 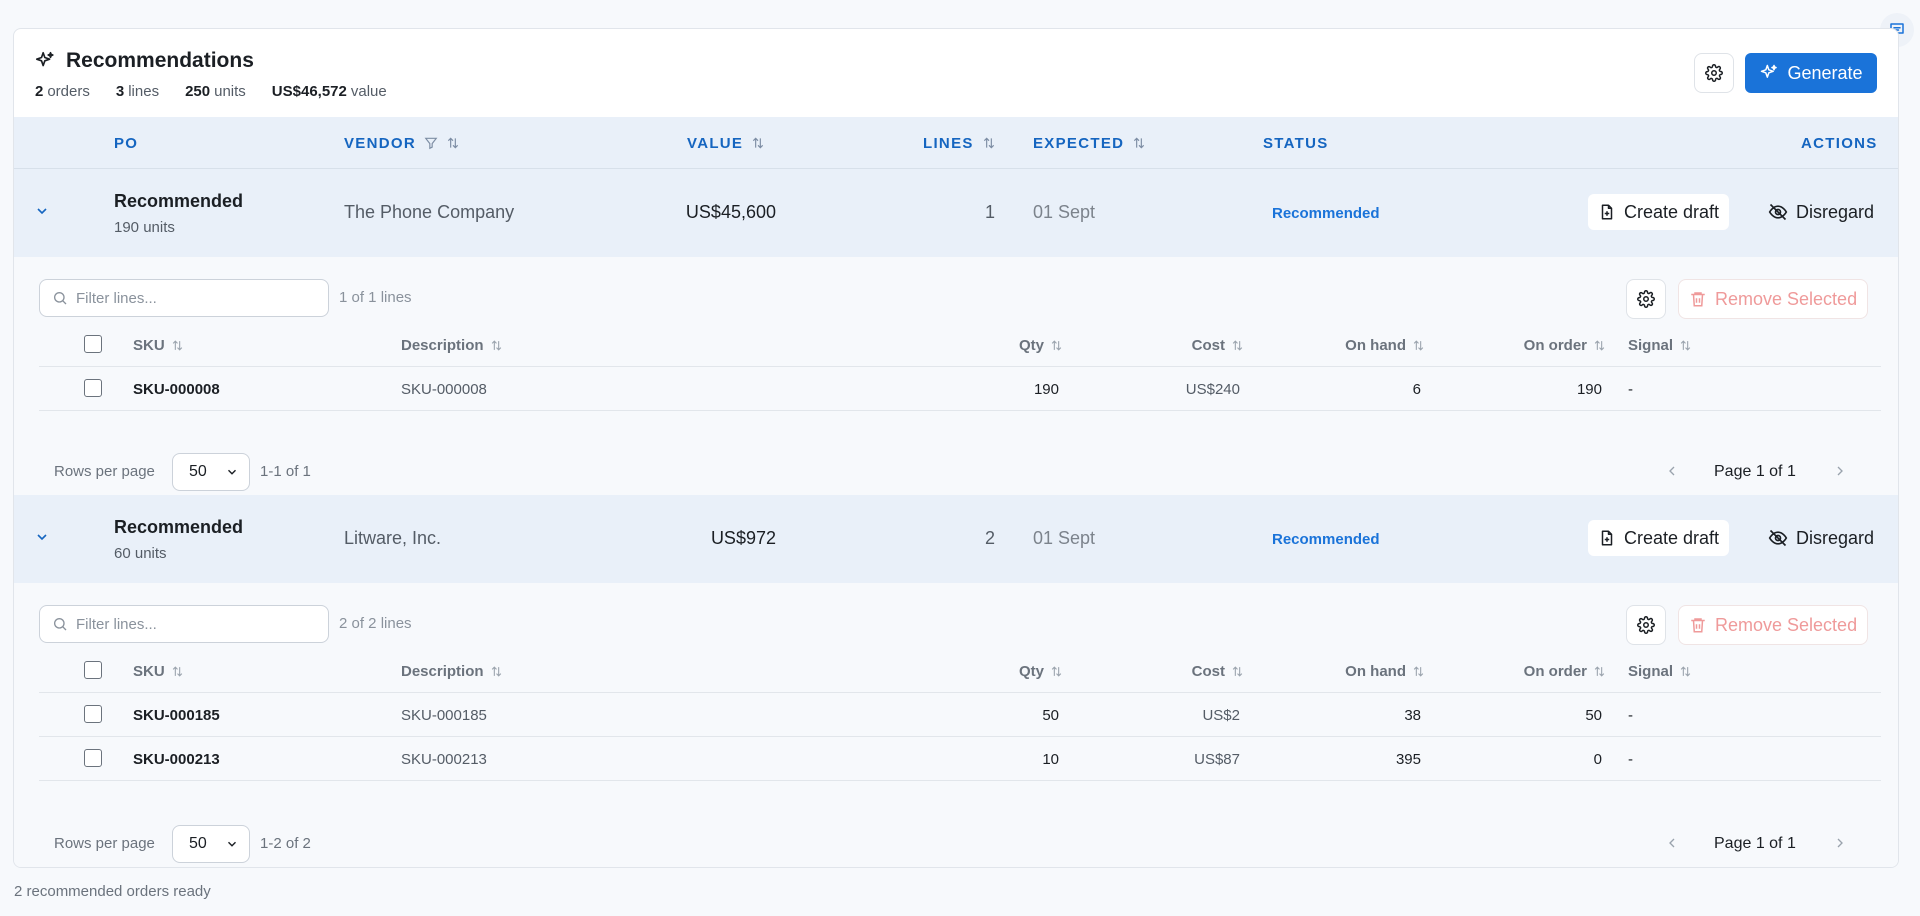 I want to click on create-draft-label: Create draft, so click(x=1672, y=537).